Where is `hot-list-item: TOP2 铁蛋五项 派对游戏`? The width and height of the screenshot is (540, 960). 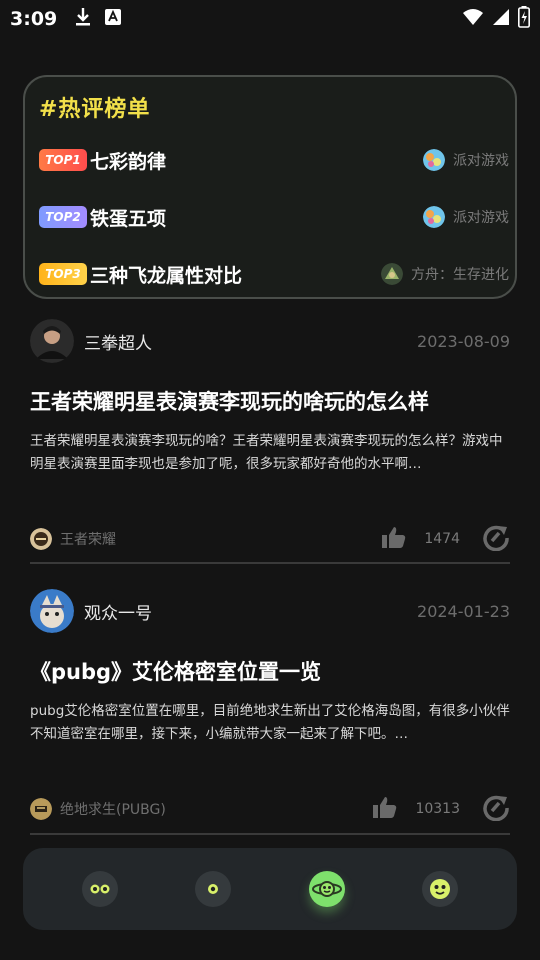
hot-list-item: TOP2 铁蛋五项 派对游戏 is located at coordinates (274, 217).